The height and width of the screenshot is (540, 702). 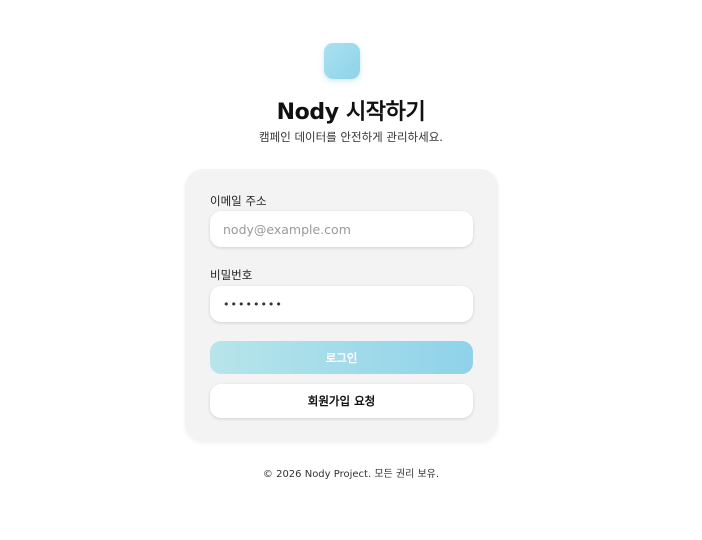 What do you see at coordinates (341, 229) in the screenshot?
I see `email-field` at bounding box center [341, 229].